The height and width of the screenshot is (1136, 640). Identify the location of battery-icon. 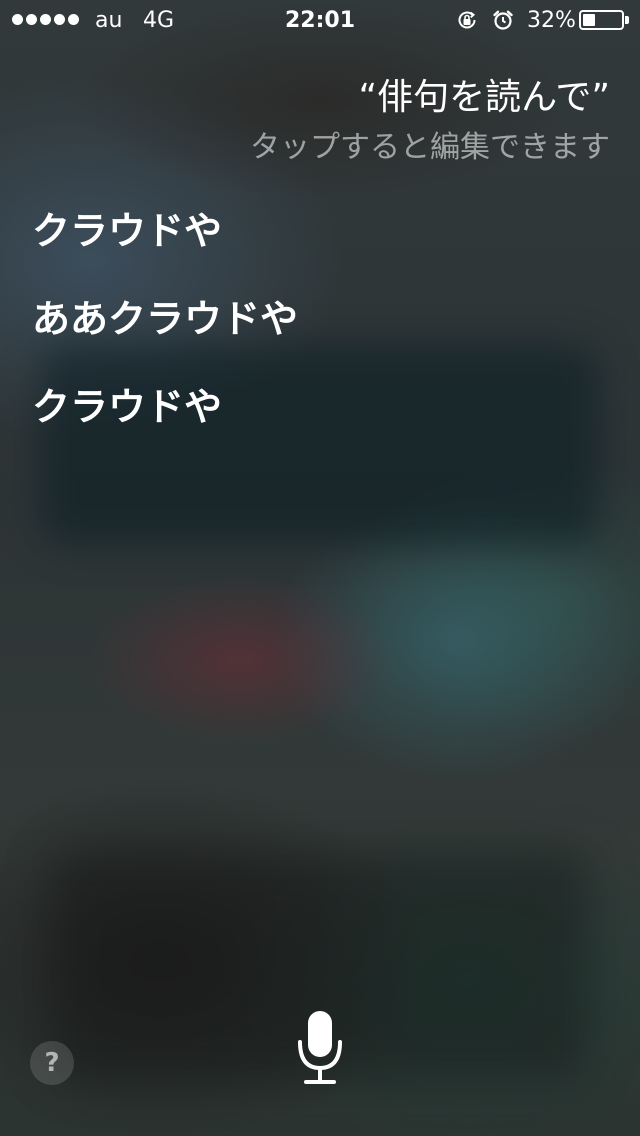
(601, 20).